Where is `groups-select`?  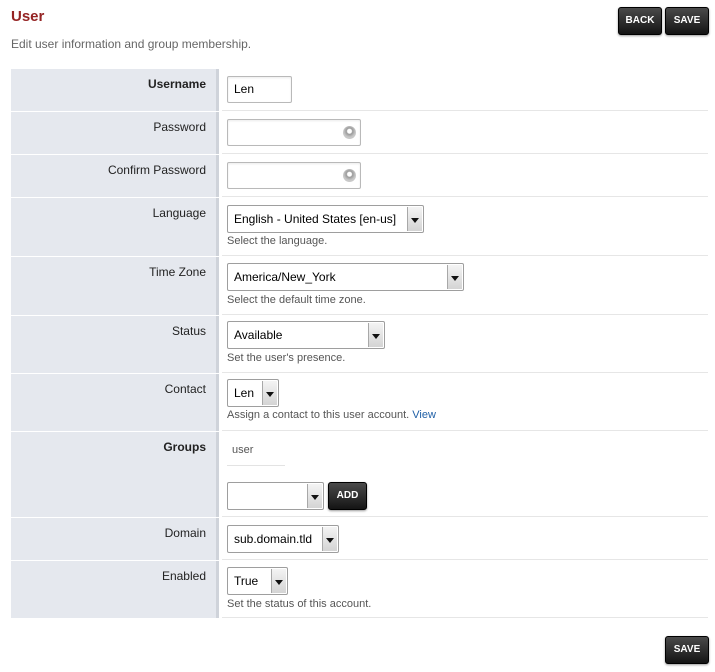 groups-select is located at coordinates (275, 496).